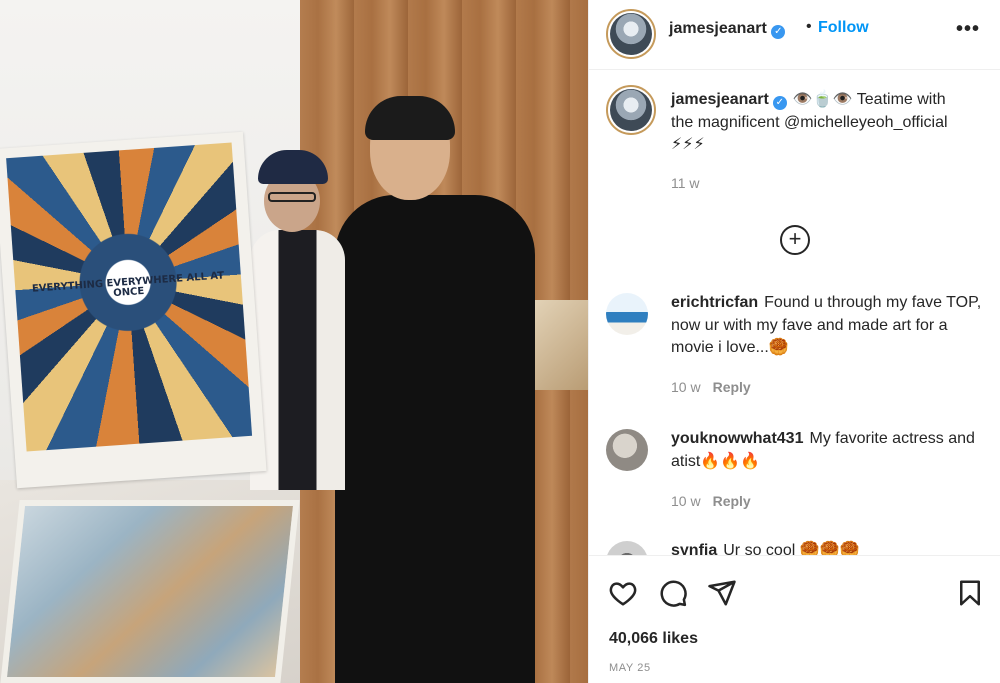 This screenshot has height=683, width=1000. What do you see at coordinates (720, 99) in the screenshot?
I see `caption-username: jamesjeanart` at bounding box center [720, 99].